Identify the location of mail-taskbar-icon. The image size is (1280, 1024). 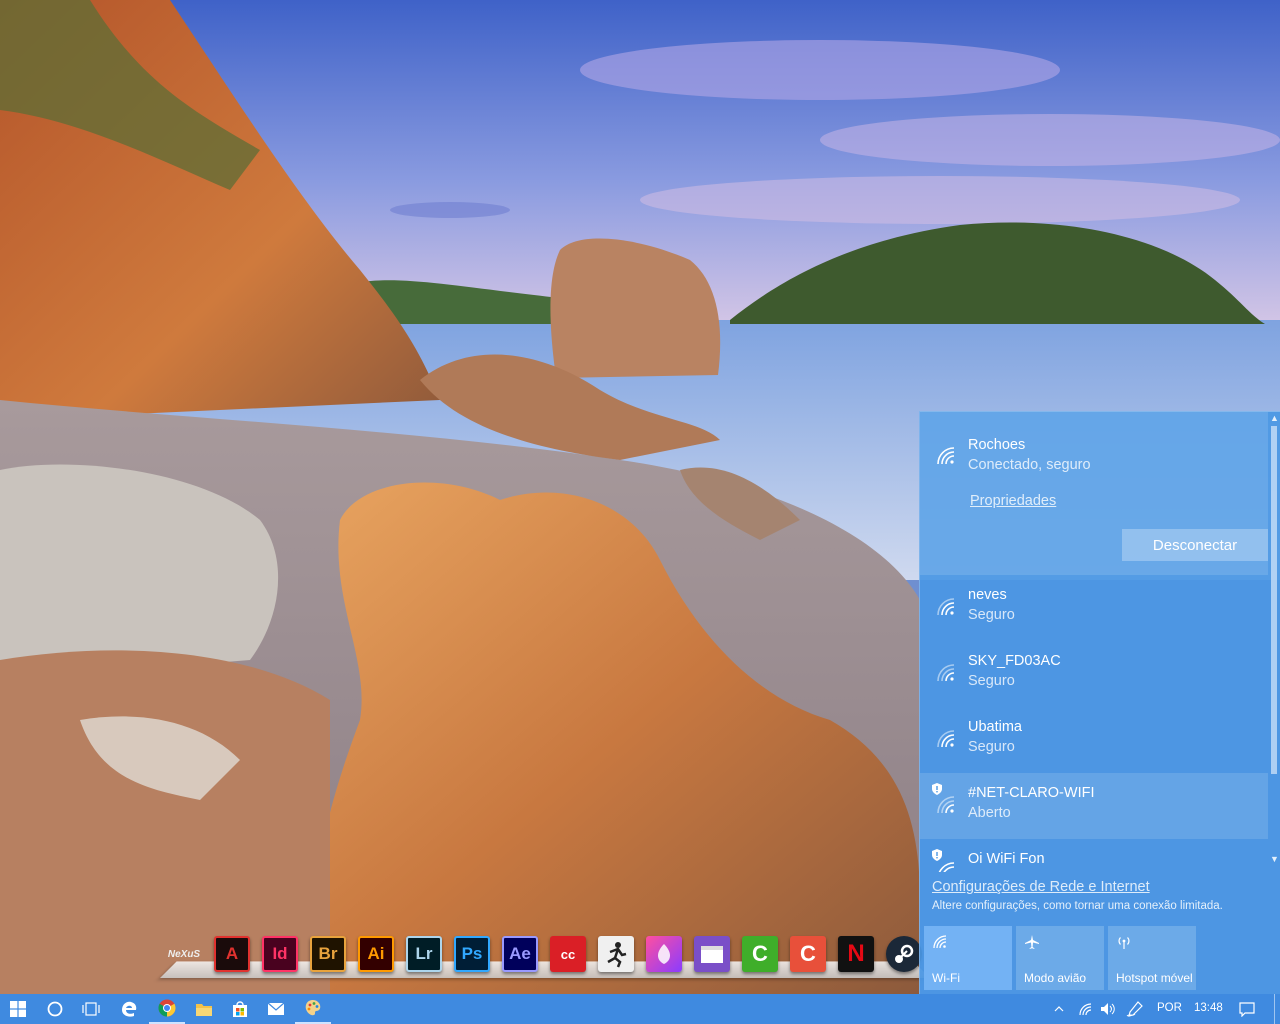
(276, 1009).